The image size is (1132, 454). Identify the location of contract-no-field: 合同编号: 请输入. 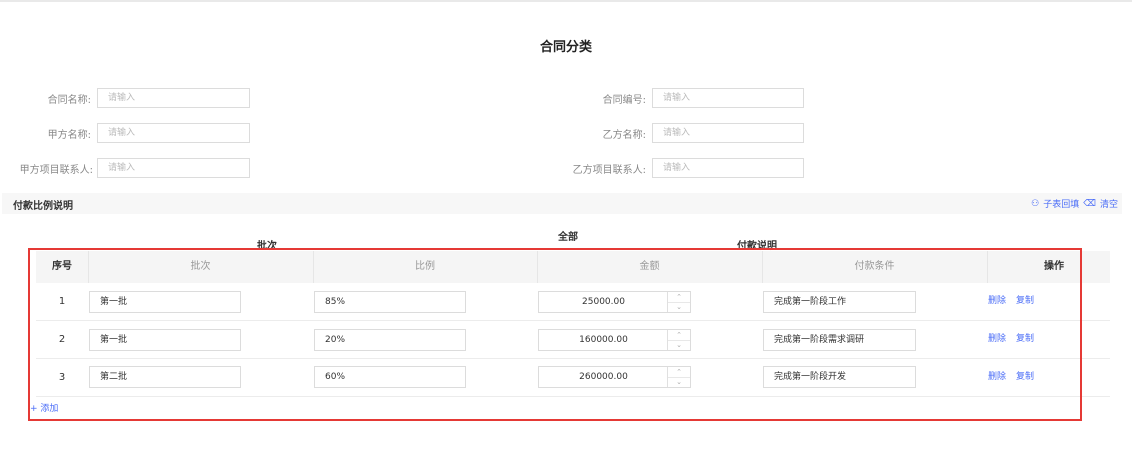
(672, 98).